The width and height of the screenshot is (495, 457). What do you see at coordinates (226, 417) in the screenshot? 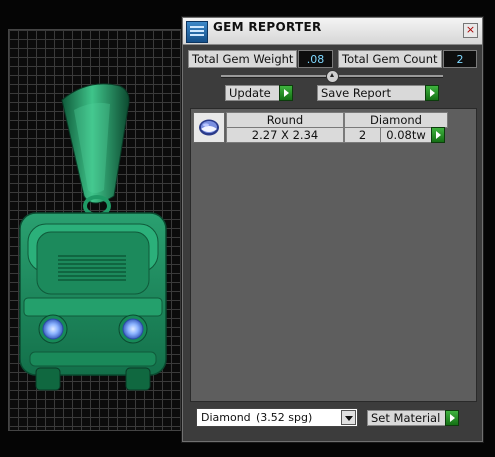
I see `material-select-value: Diamond` at bounding box center [226, 417].